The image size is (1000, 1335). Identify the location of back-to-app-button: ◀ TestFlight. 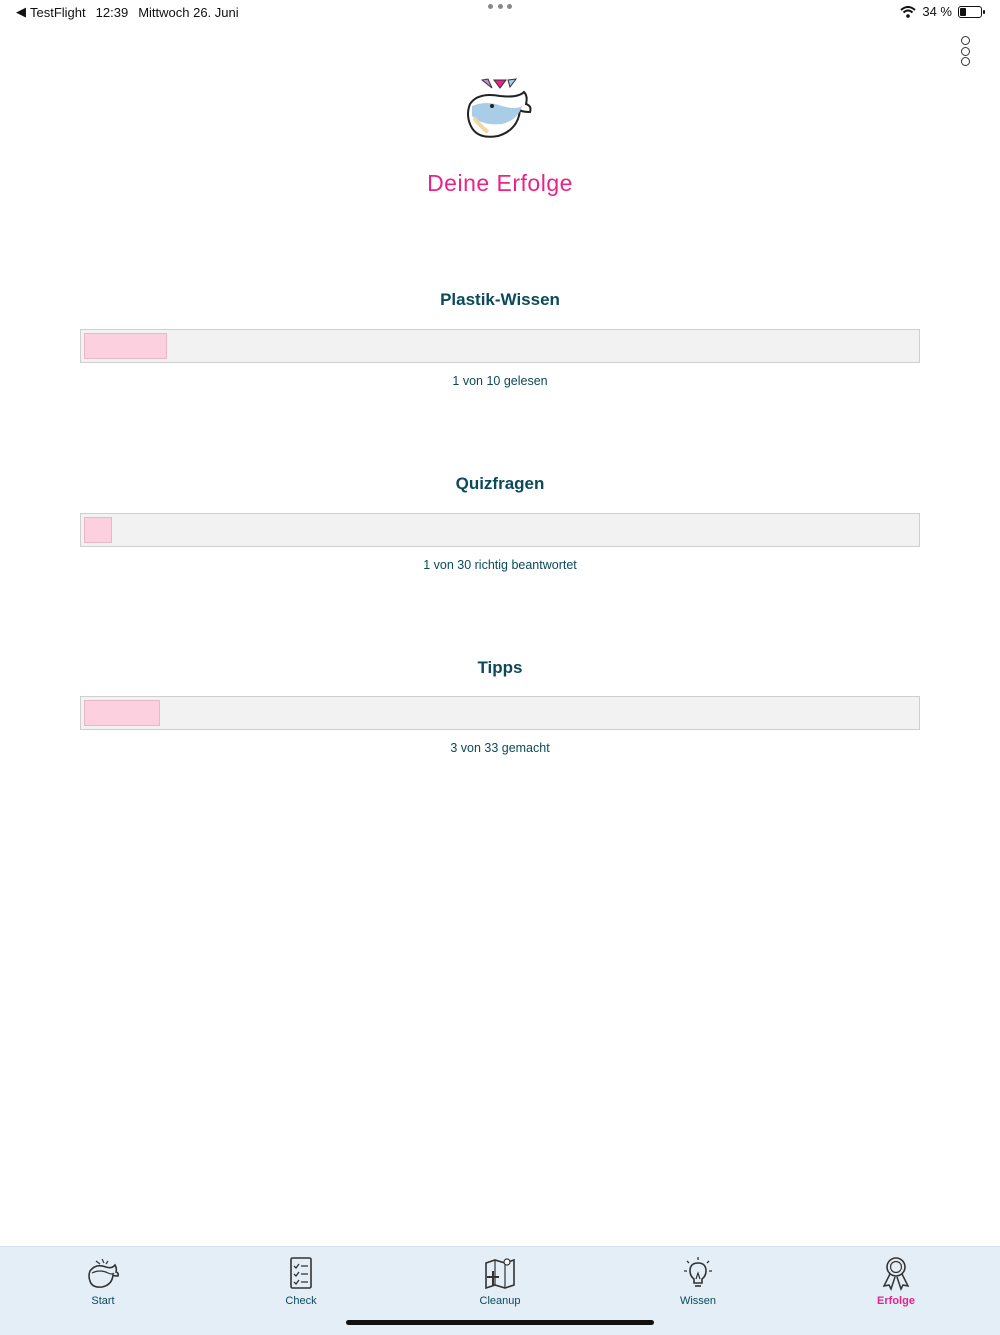
(51, 12).